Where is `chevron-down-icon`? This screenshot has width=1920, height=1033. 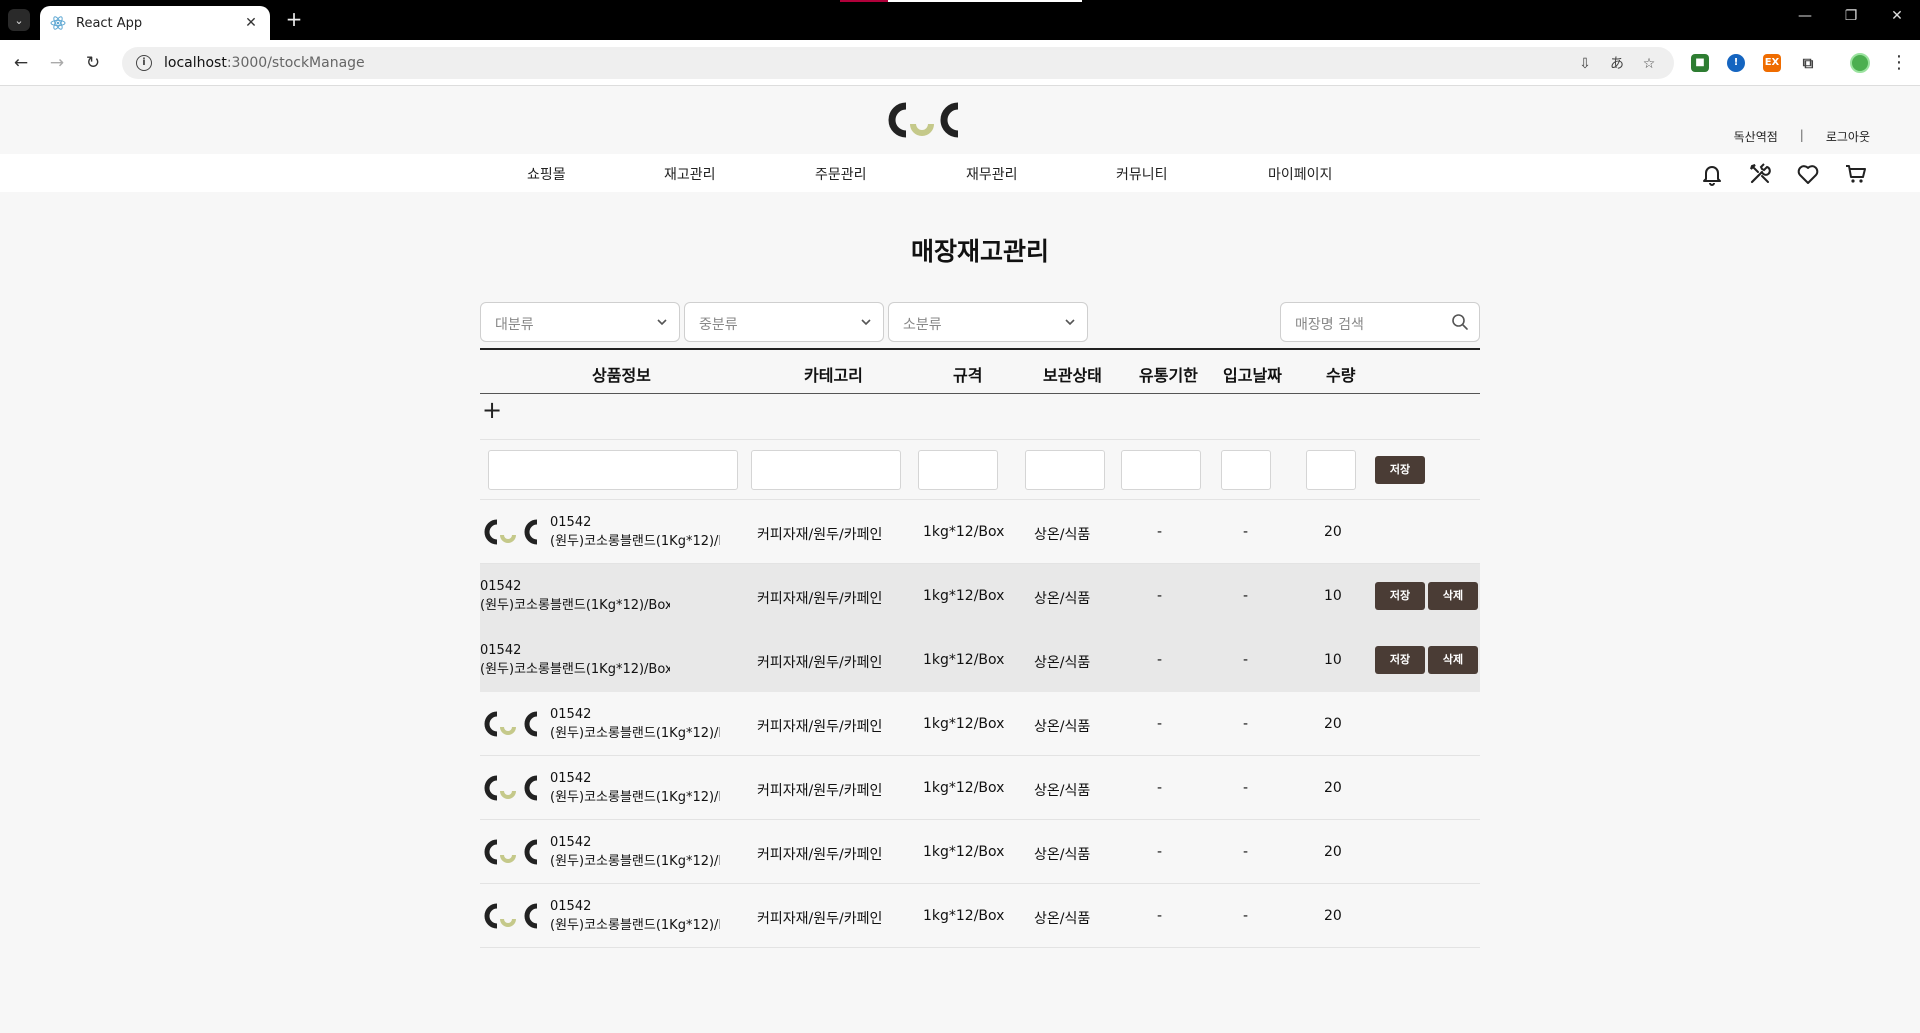 chevron-down-icon is located at coordinates (662, 322).